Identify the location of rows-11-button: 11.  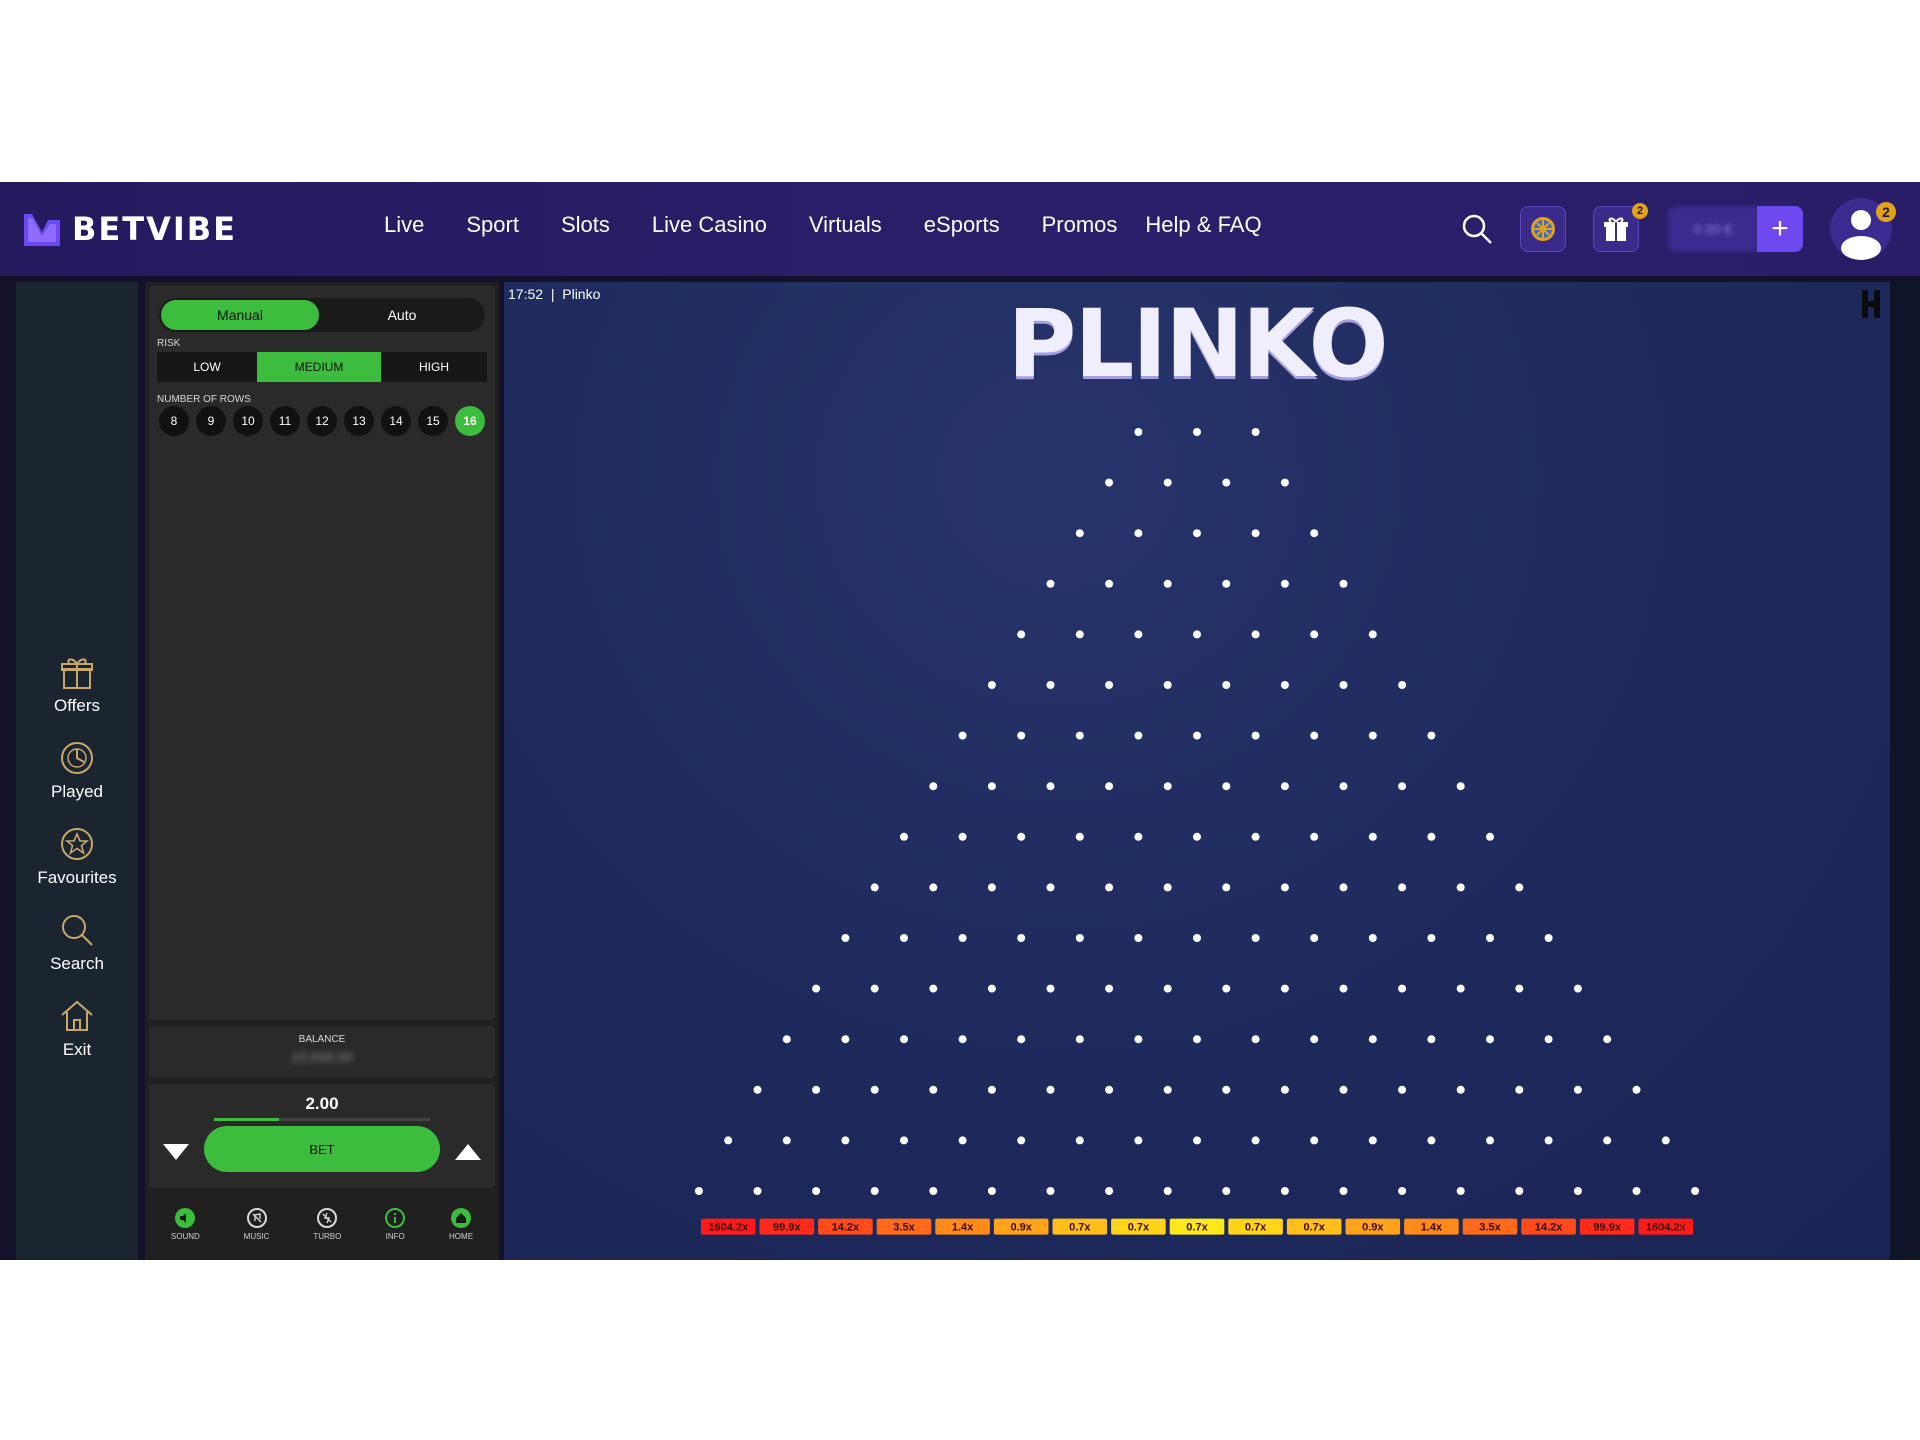
(285, 421).